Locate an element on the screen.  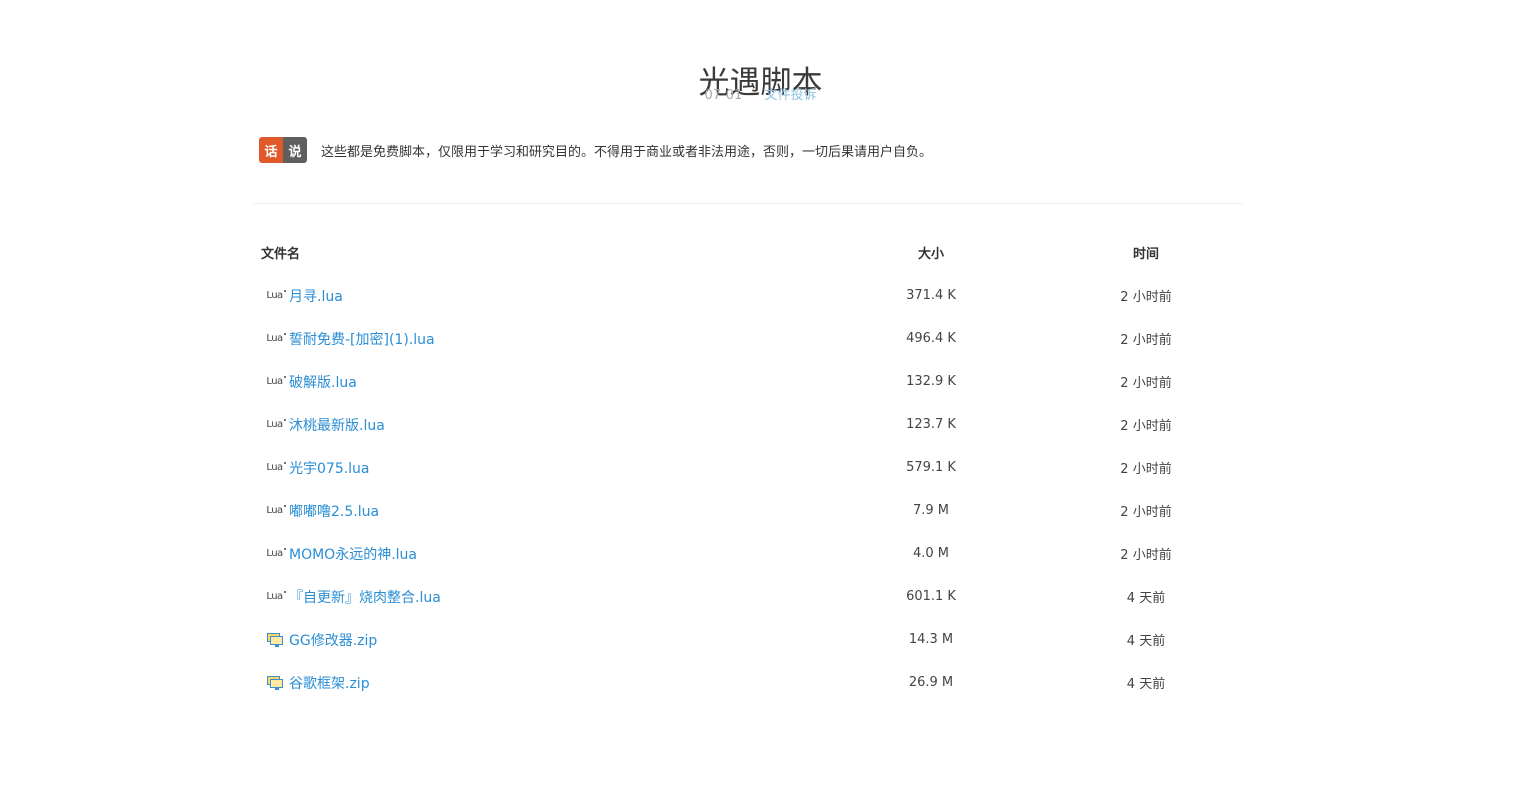
file-link: 光宇075.lua is located at coordinates (329, 468).